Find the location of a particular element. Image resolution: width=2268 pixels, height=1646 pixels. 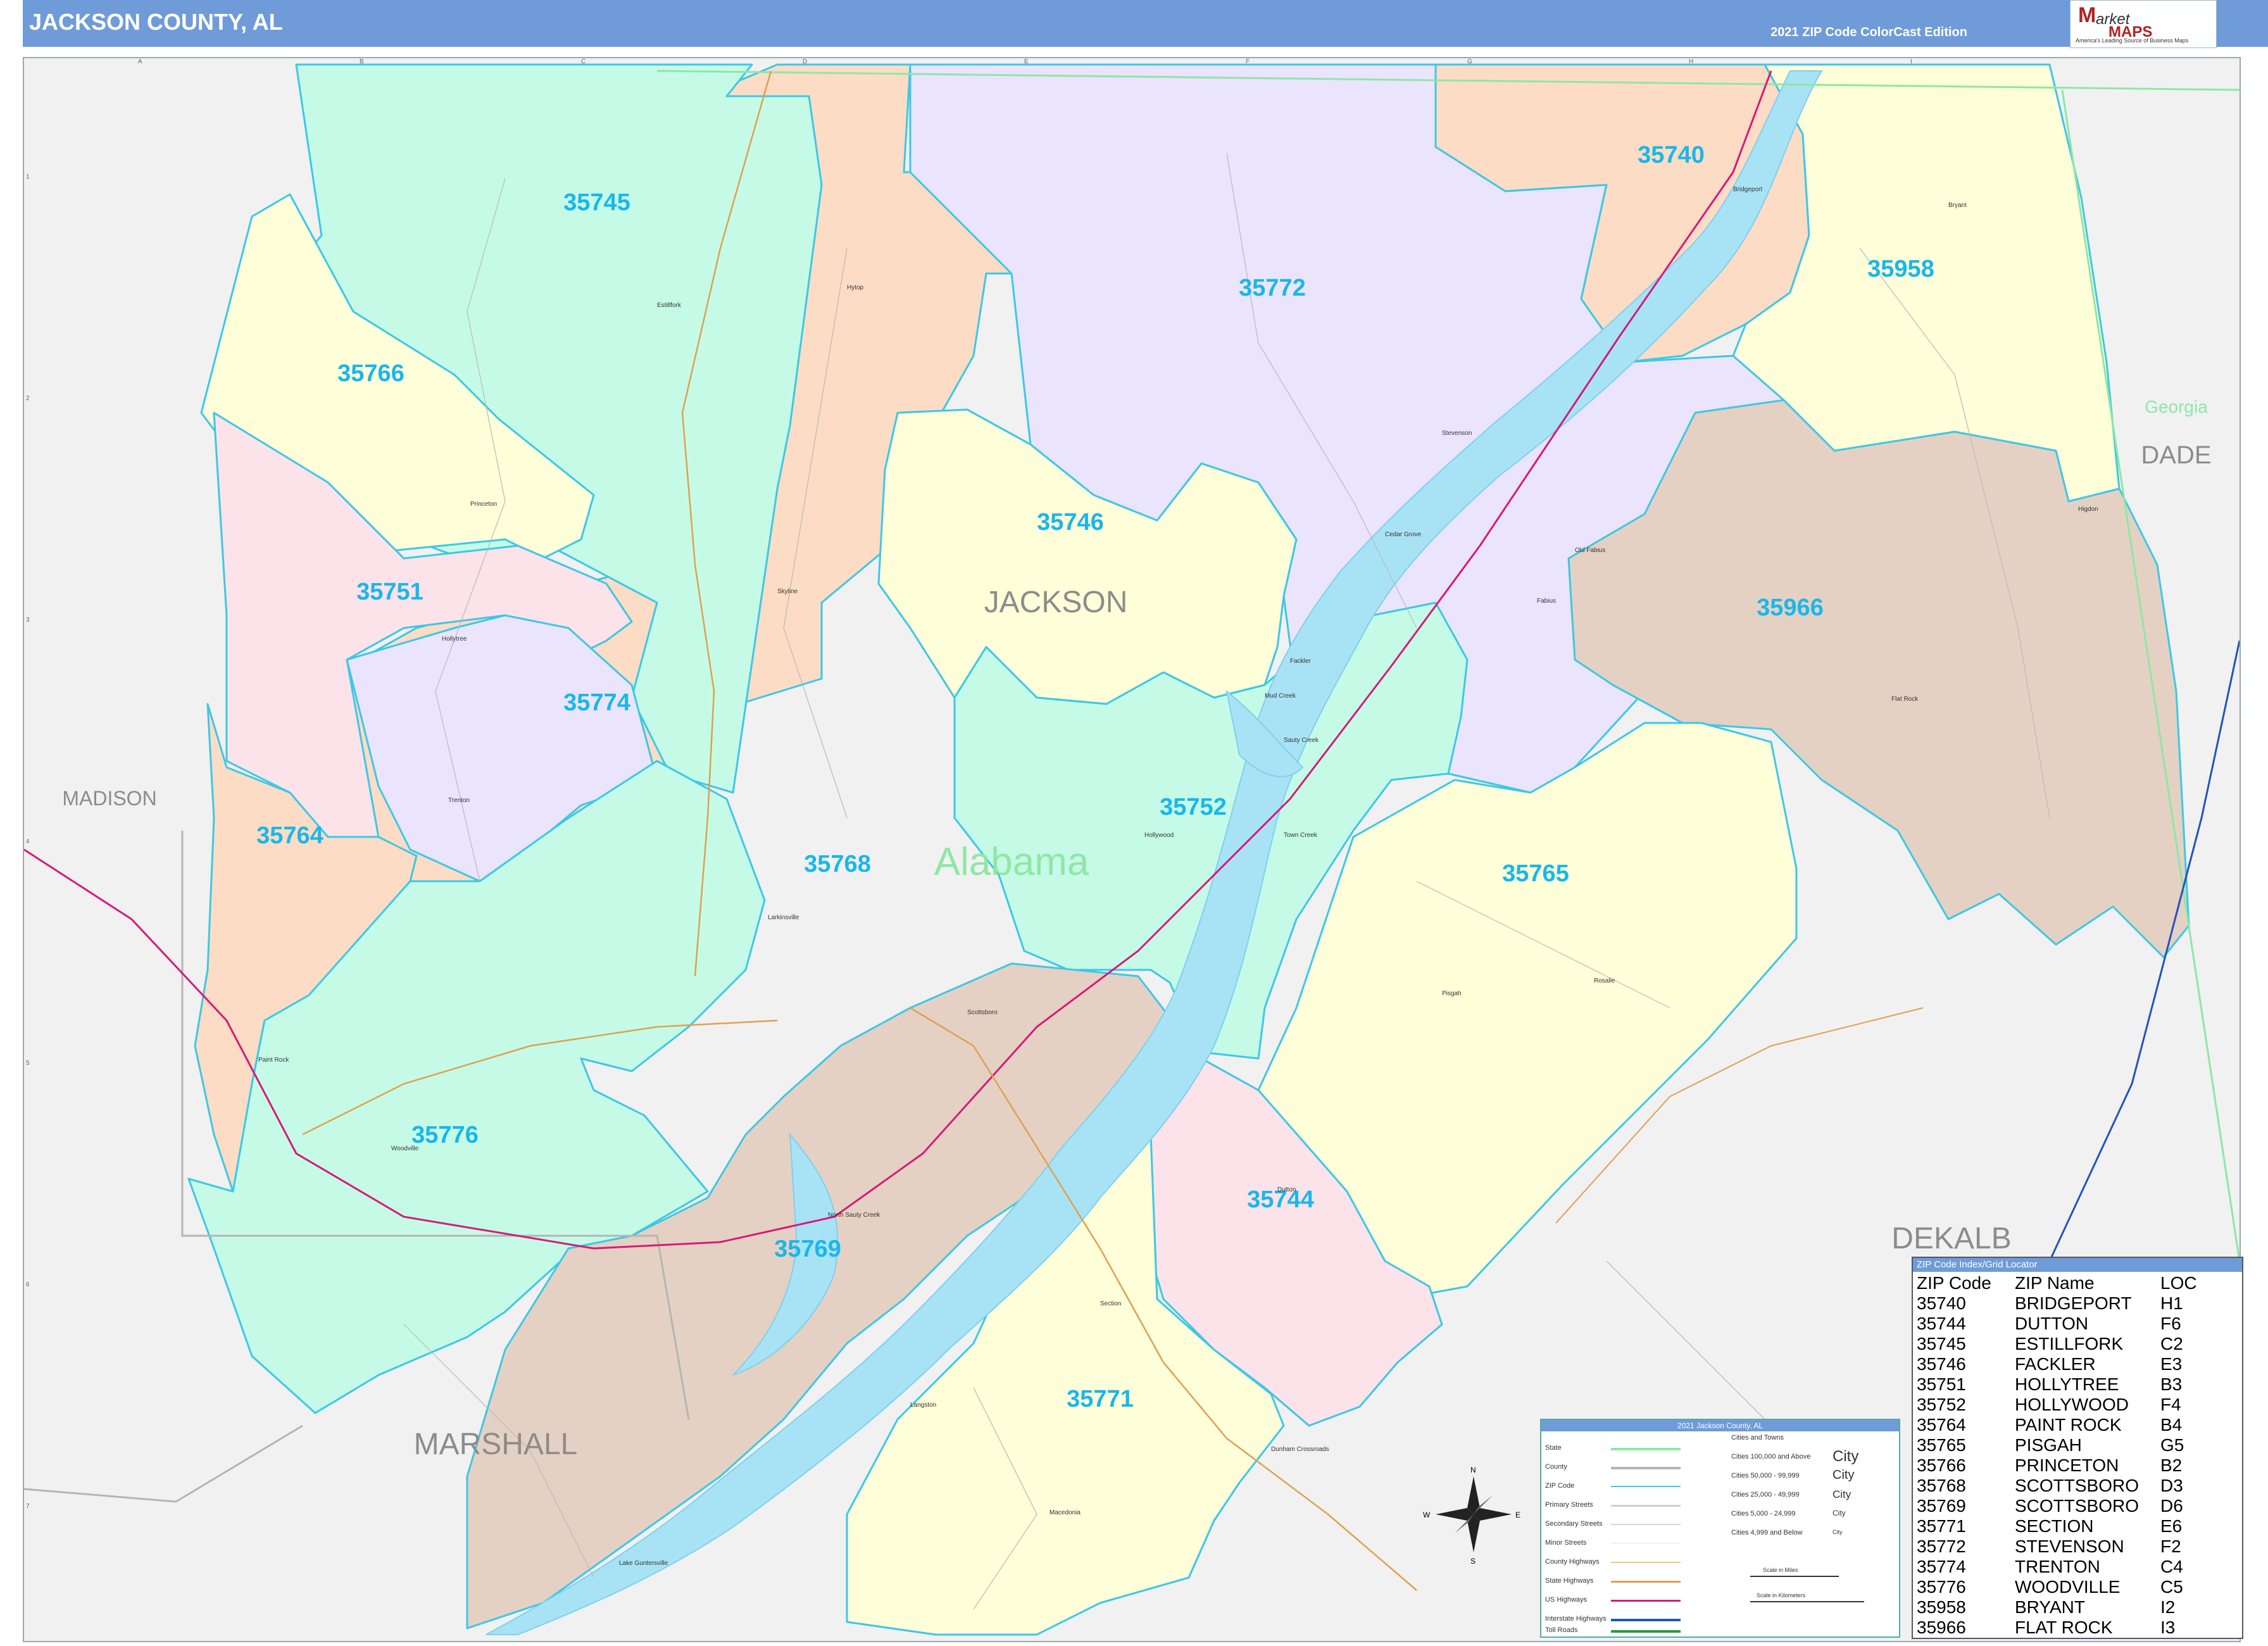

svg-text: 35740 is located at coordinates (1671, 155).